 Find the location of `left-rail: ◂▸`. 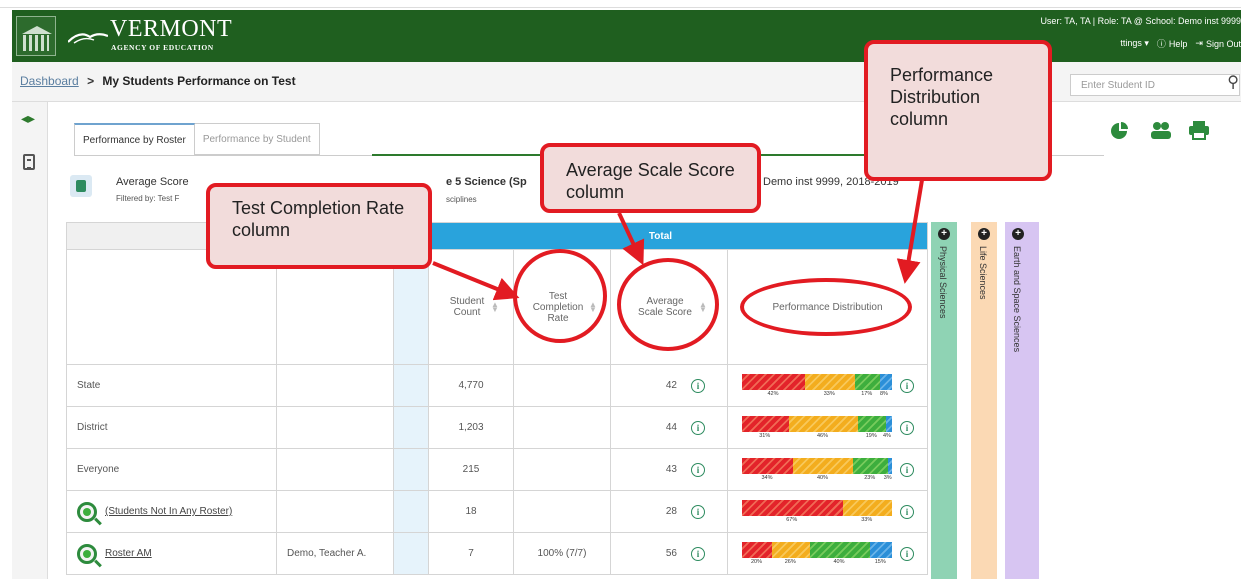

left-rail: ◂▸ is located at coordinates (30, 340).